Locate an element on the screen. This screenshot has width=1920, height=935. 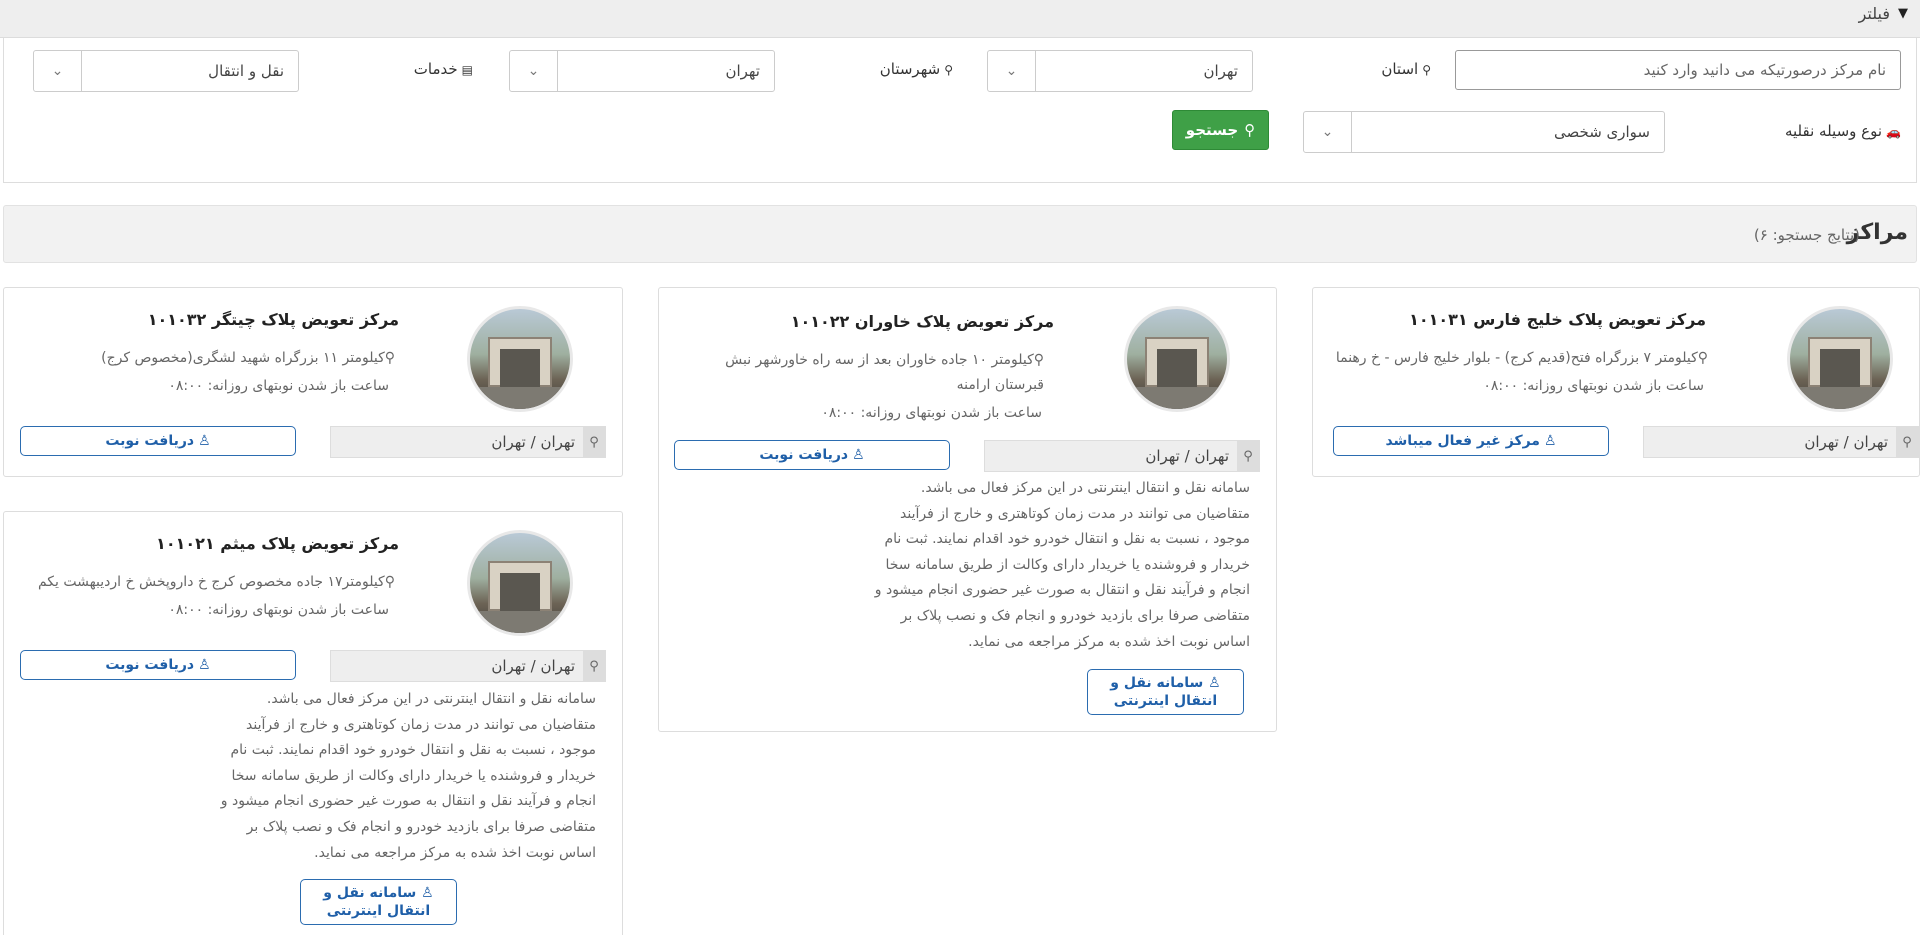
services-label: ▤خدمات is located at coordinates (443, 69).